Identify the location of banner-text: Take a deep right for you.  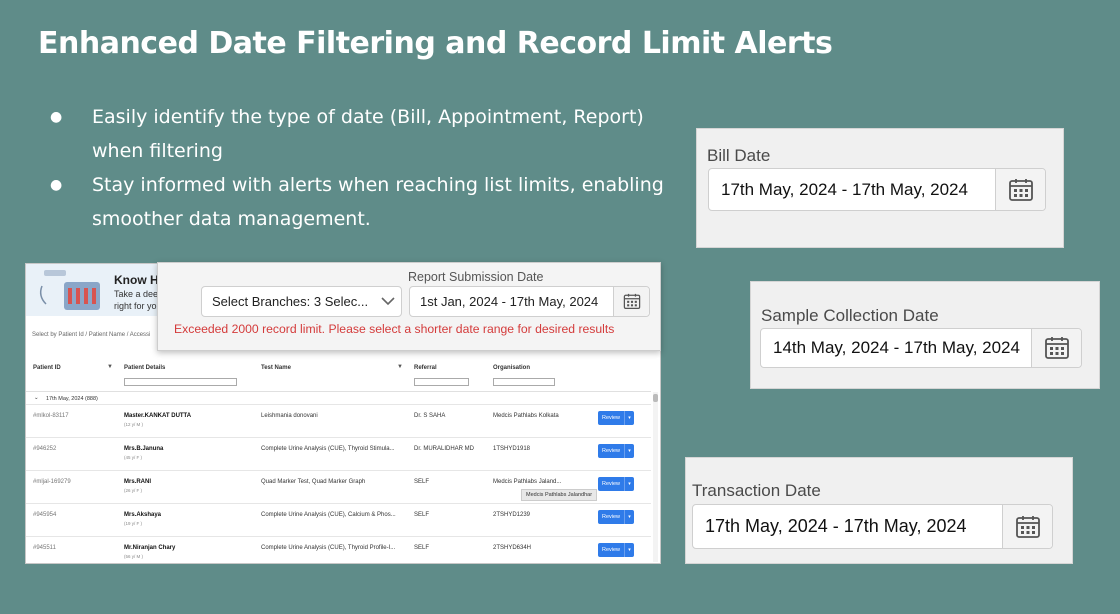
(138, 300).